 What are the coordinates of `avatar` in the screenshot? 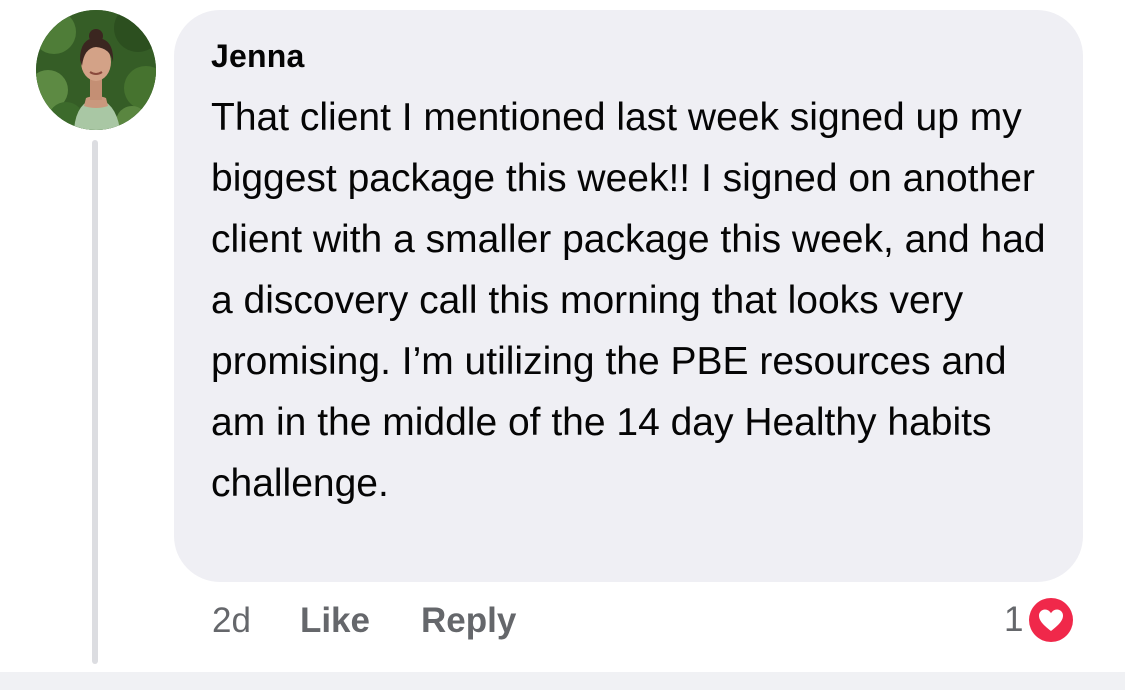 It's located at (96, 70).